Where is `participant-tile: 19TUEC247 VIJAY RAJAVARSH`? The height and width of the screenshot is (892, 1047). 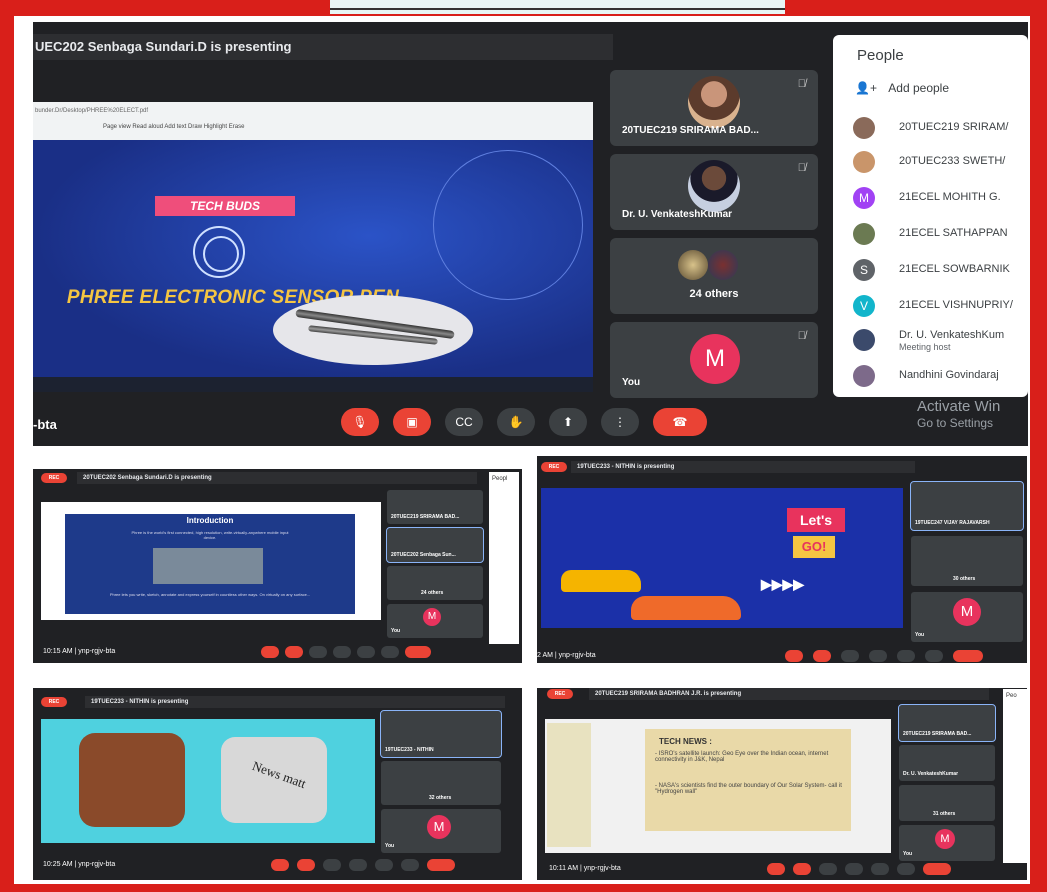 participant-tile: 19TUEC247 VIJAY RAJAVARSH is located at coordinates (967, 506).